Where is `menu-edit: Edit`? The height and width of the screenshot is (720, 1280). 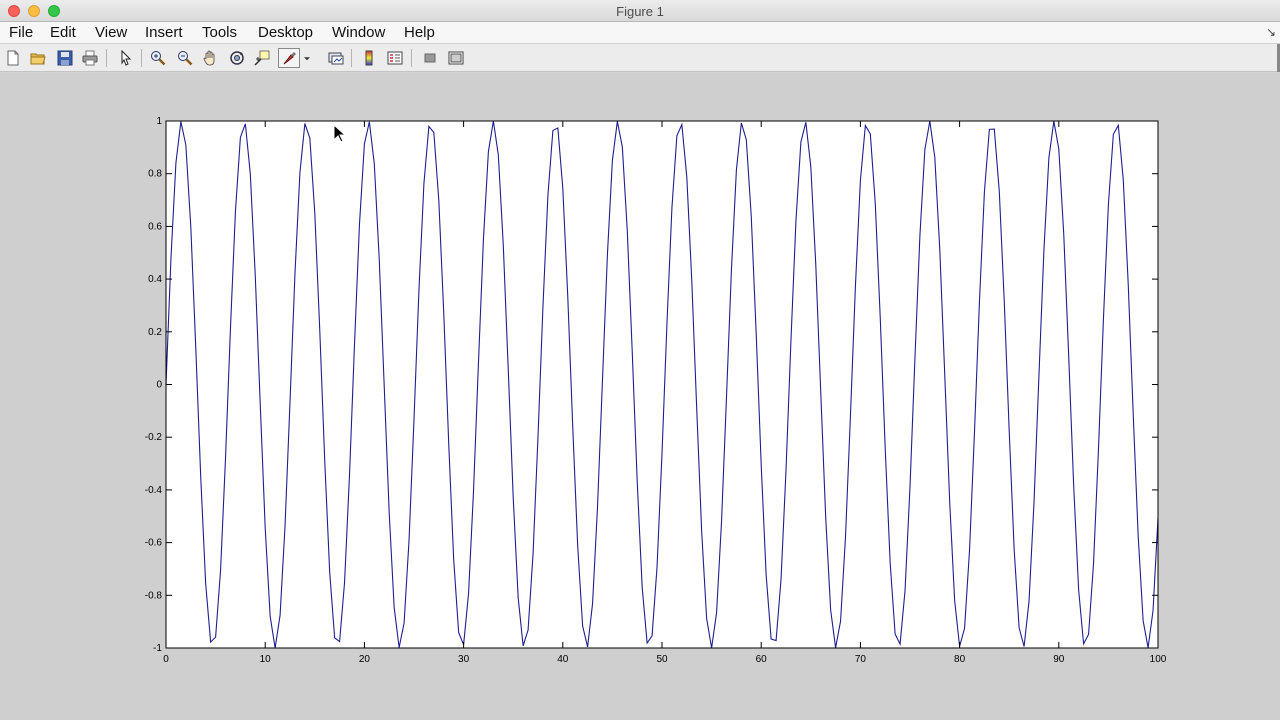 menu-edit: Edit is located at coordinates (63, 32).